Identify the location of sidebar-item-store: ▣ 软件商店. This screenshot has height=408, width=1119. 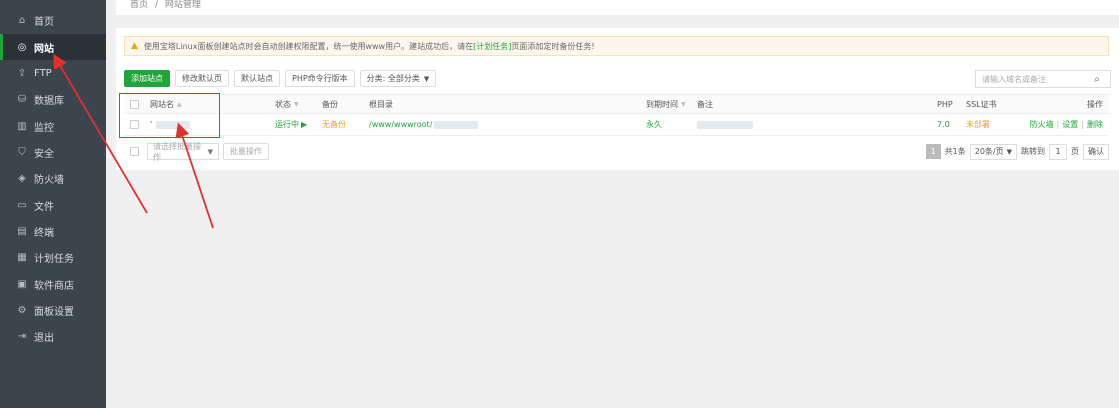
(53, 284).